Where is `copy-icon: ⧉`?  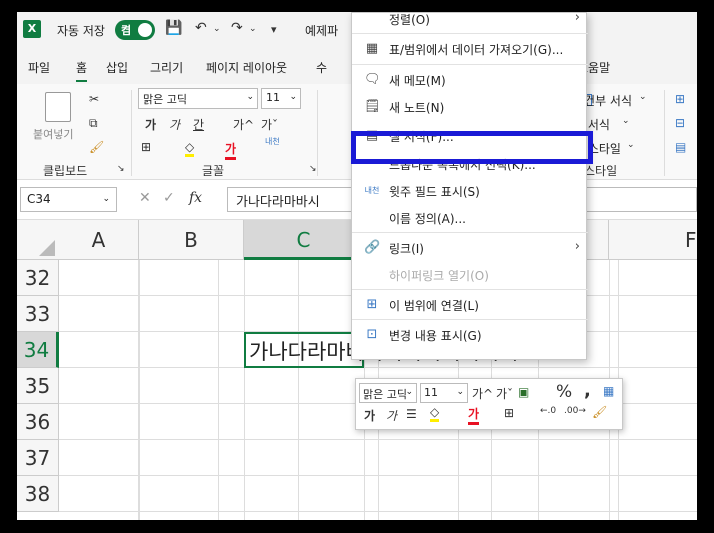
copy-icon: ⧉ is located at coordinates (93, 123).